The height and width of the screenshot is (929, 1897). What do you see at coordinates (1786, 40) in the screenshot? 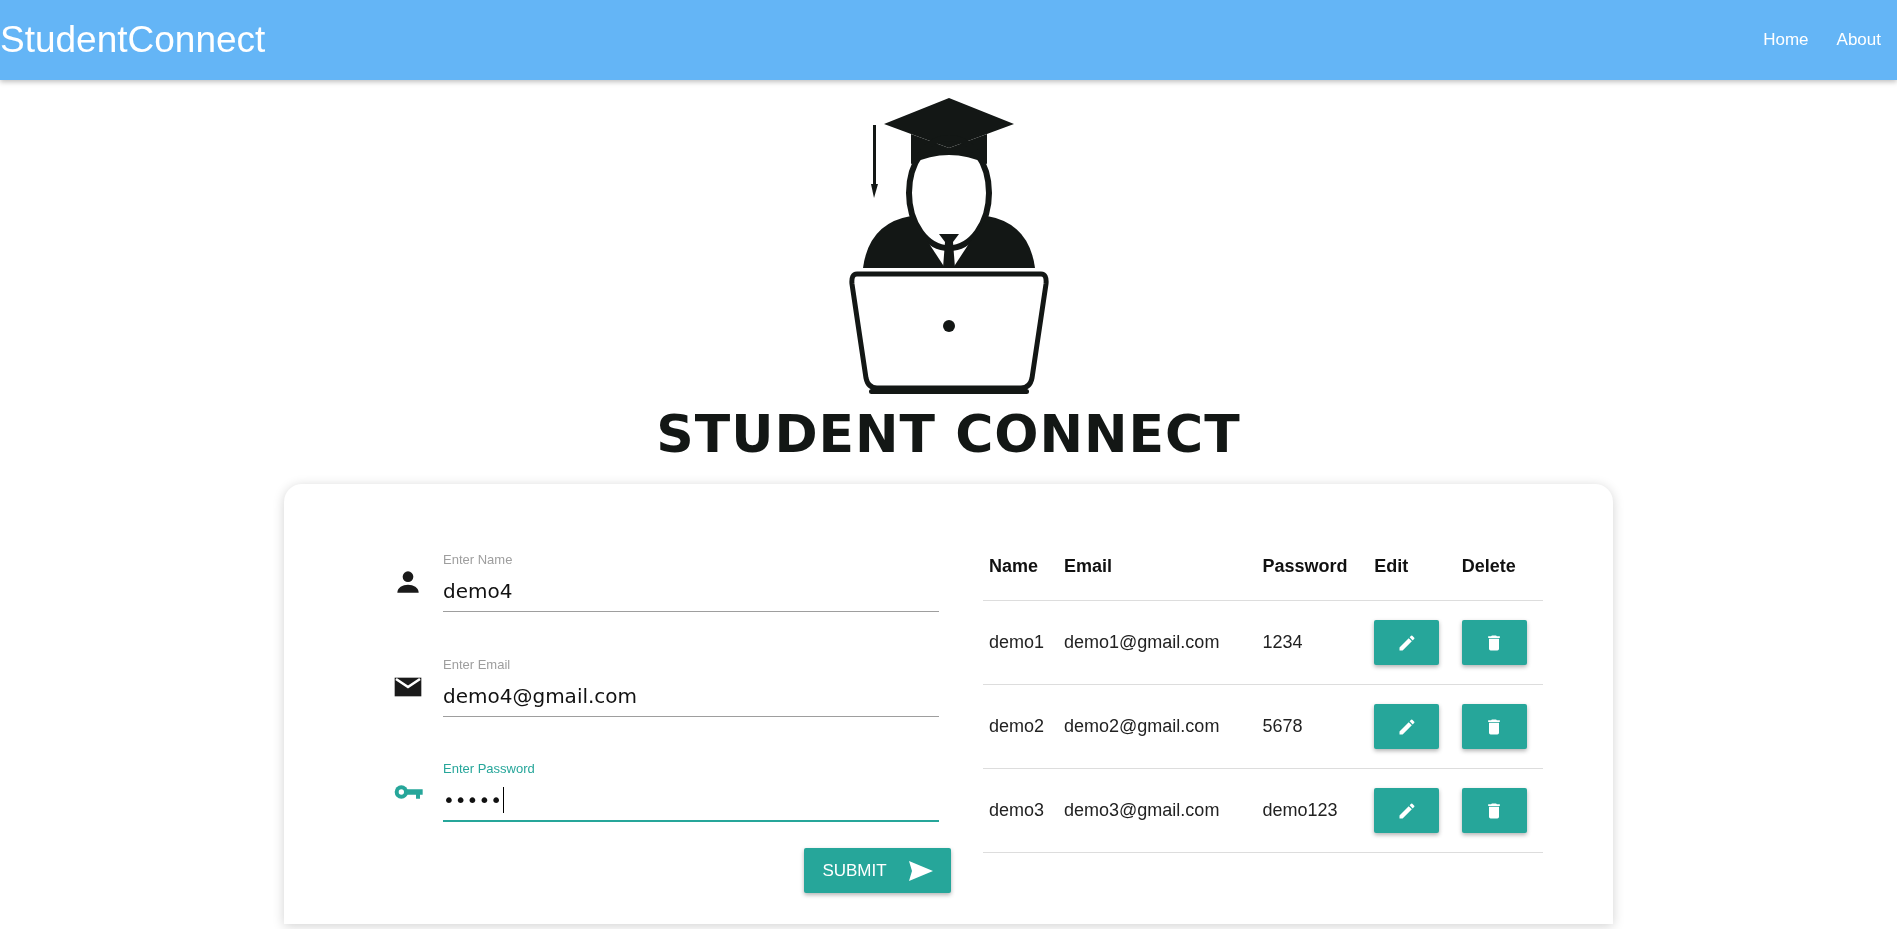
I see `nav-link: Home` at bounding box center [1786, 40].